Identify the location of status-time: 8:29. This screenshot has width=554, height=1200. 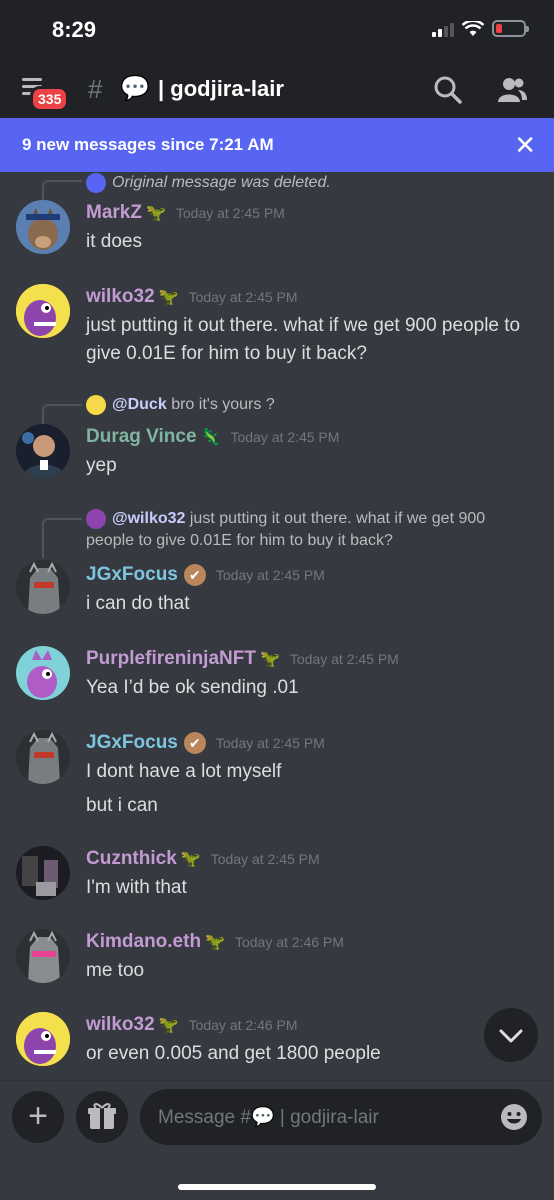
(74, 29).